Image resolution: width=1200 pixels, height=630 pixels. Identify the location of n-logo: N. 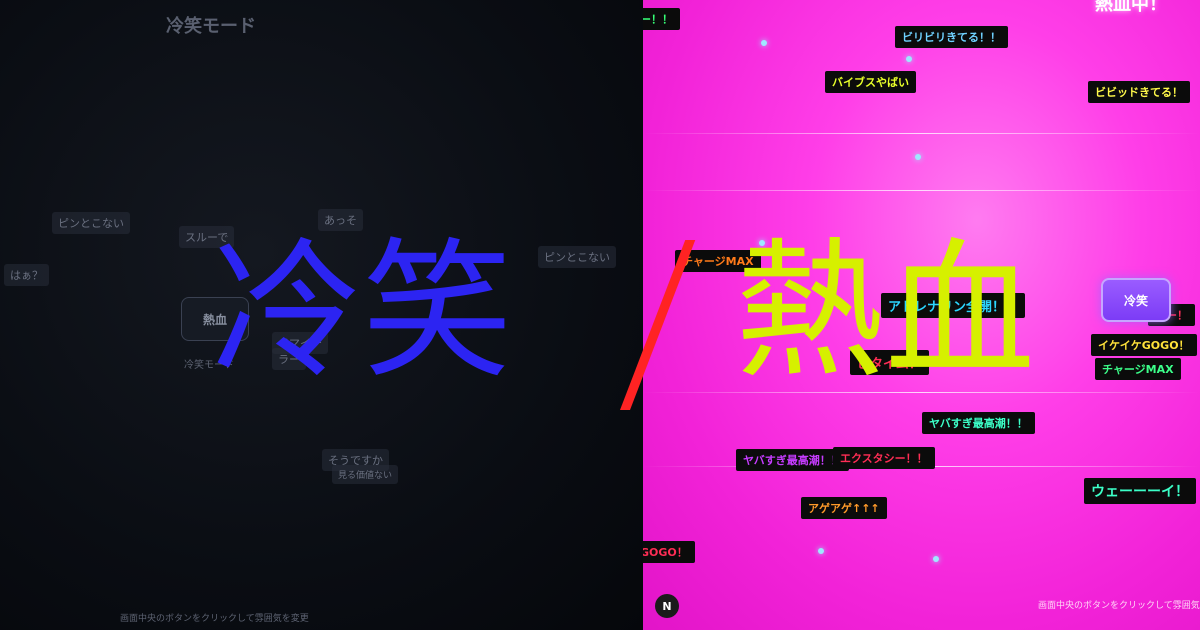
(667, 606).